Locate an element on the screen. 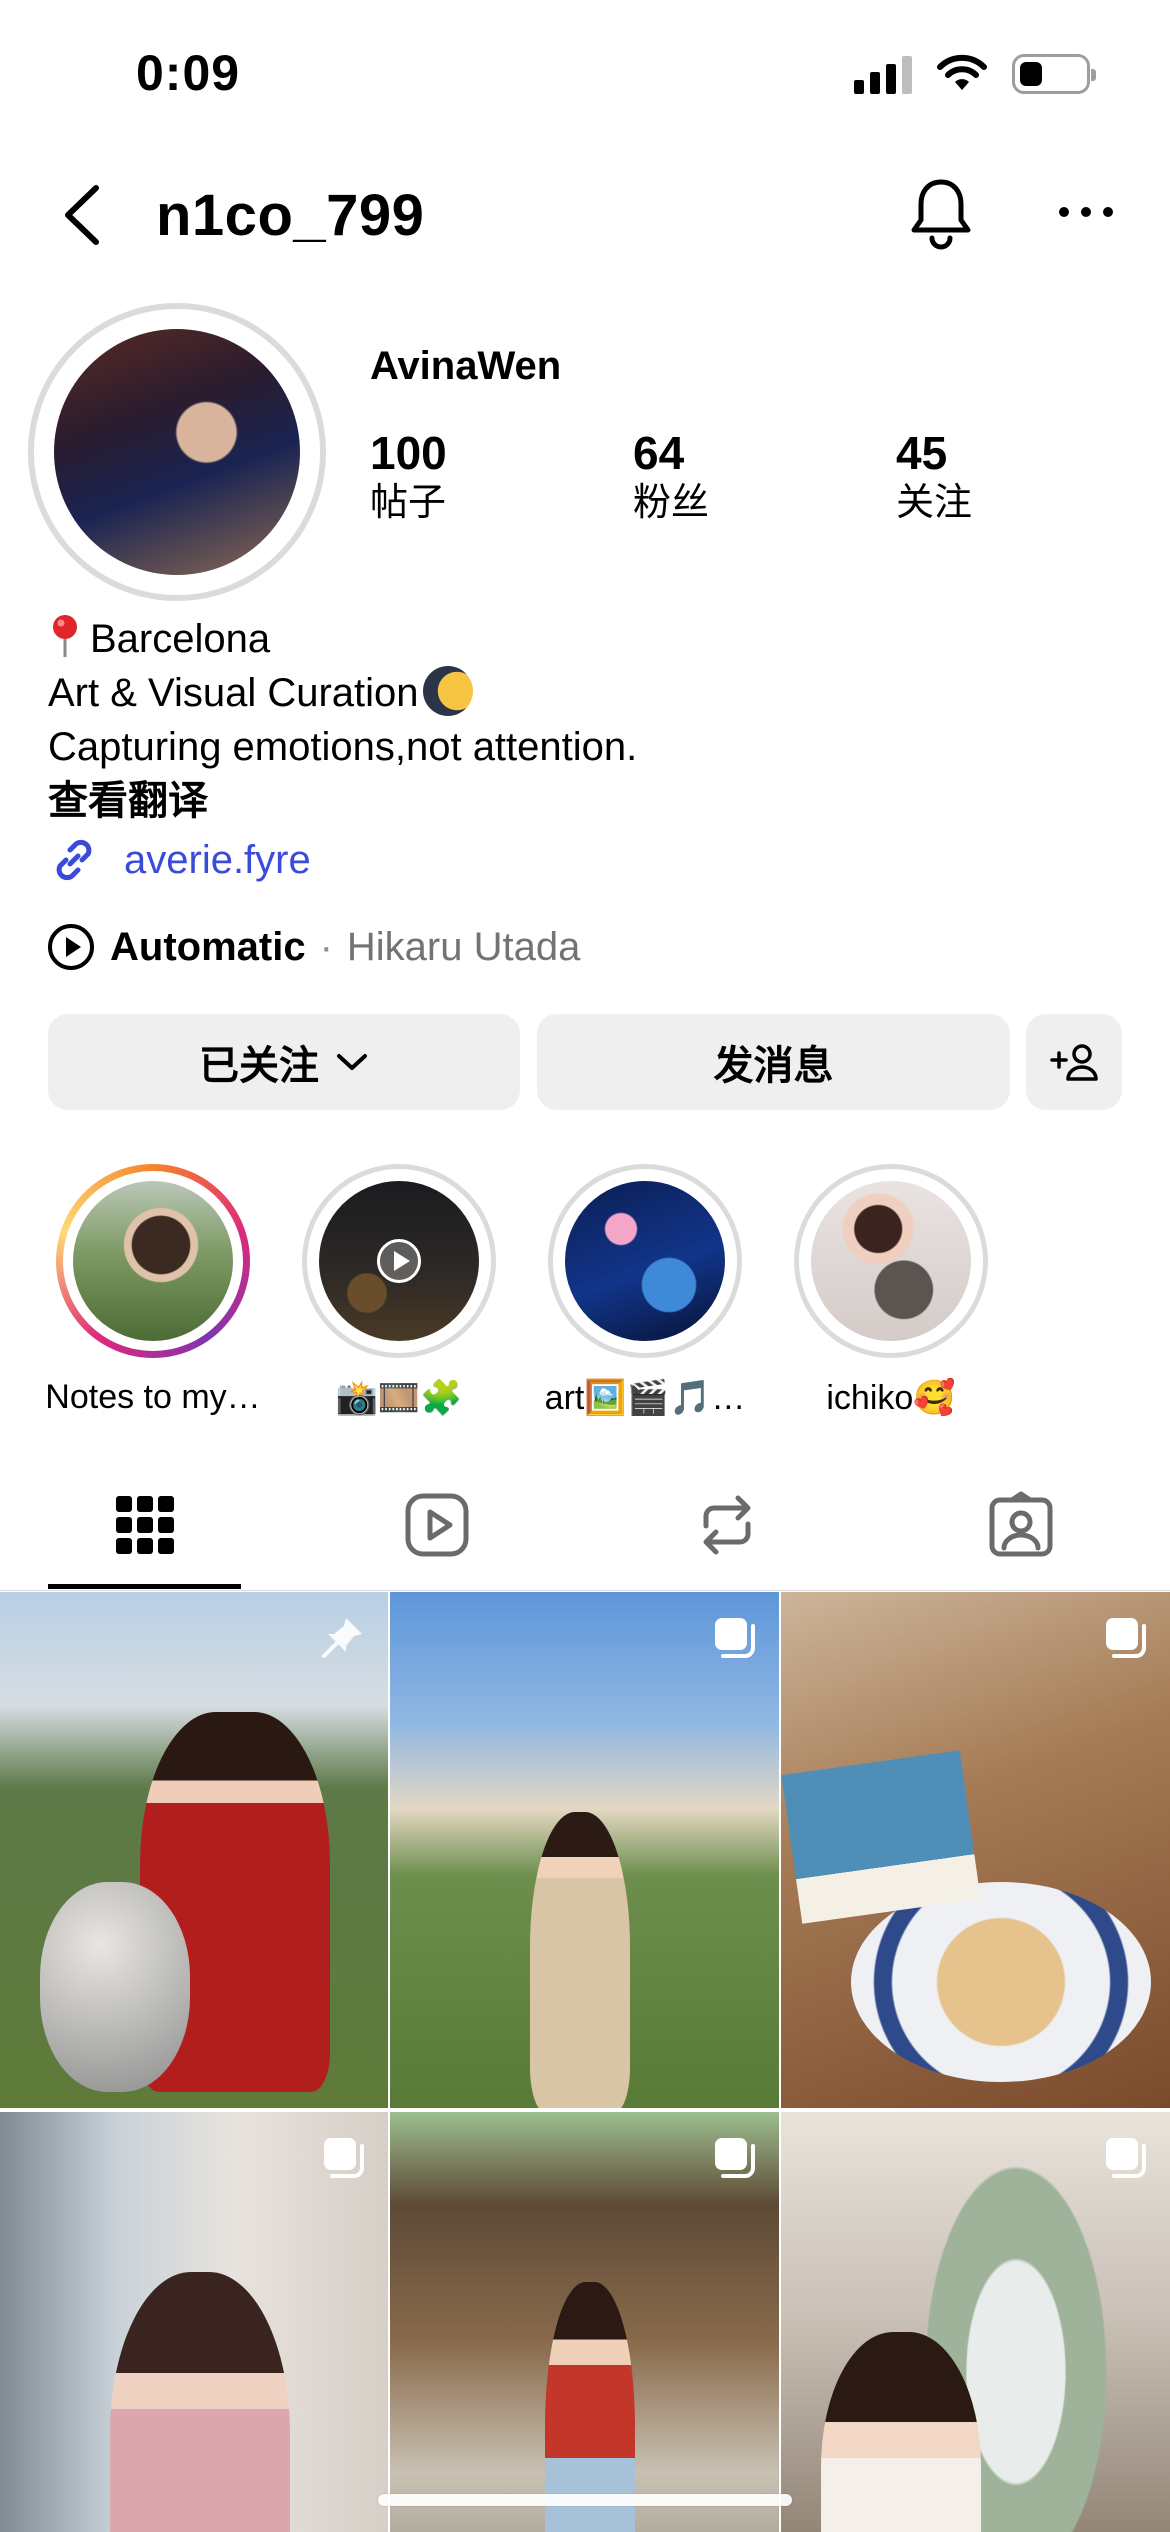 This screenshot has height=2532, width=1170. following-button: 已关注 is located at coordinates (284, 1062).